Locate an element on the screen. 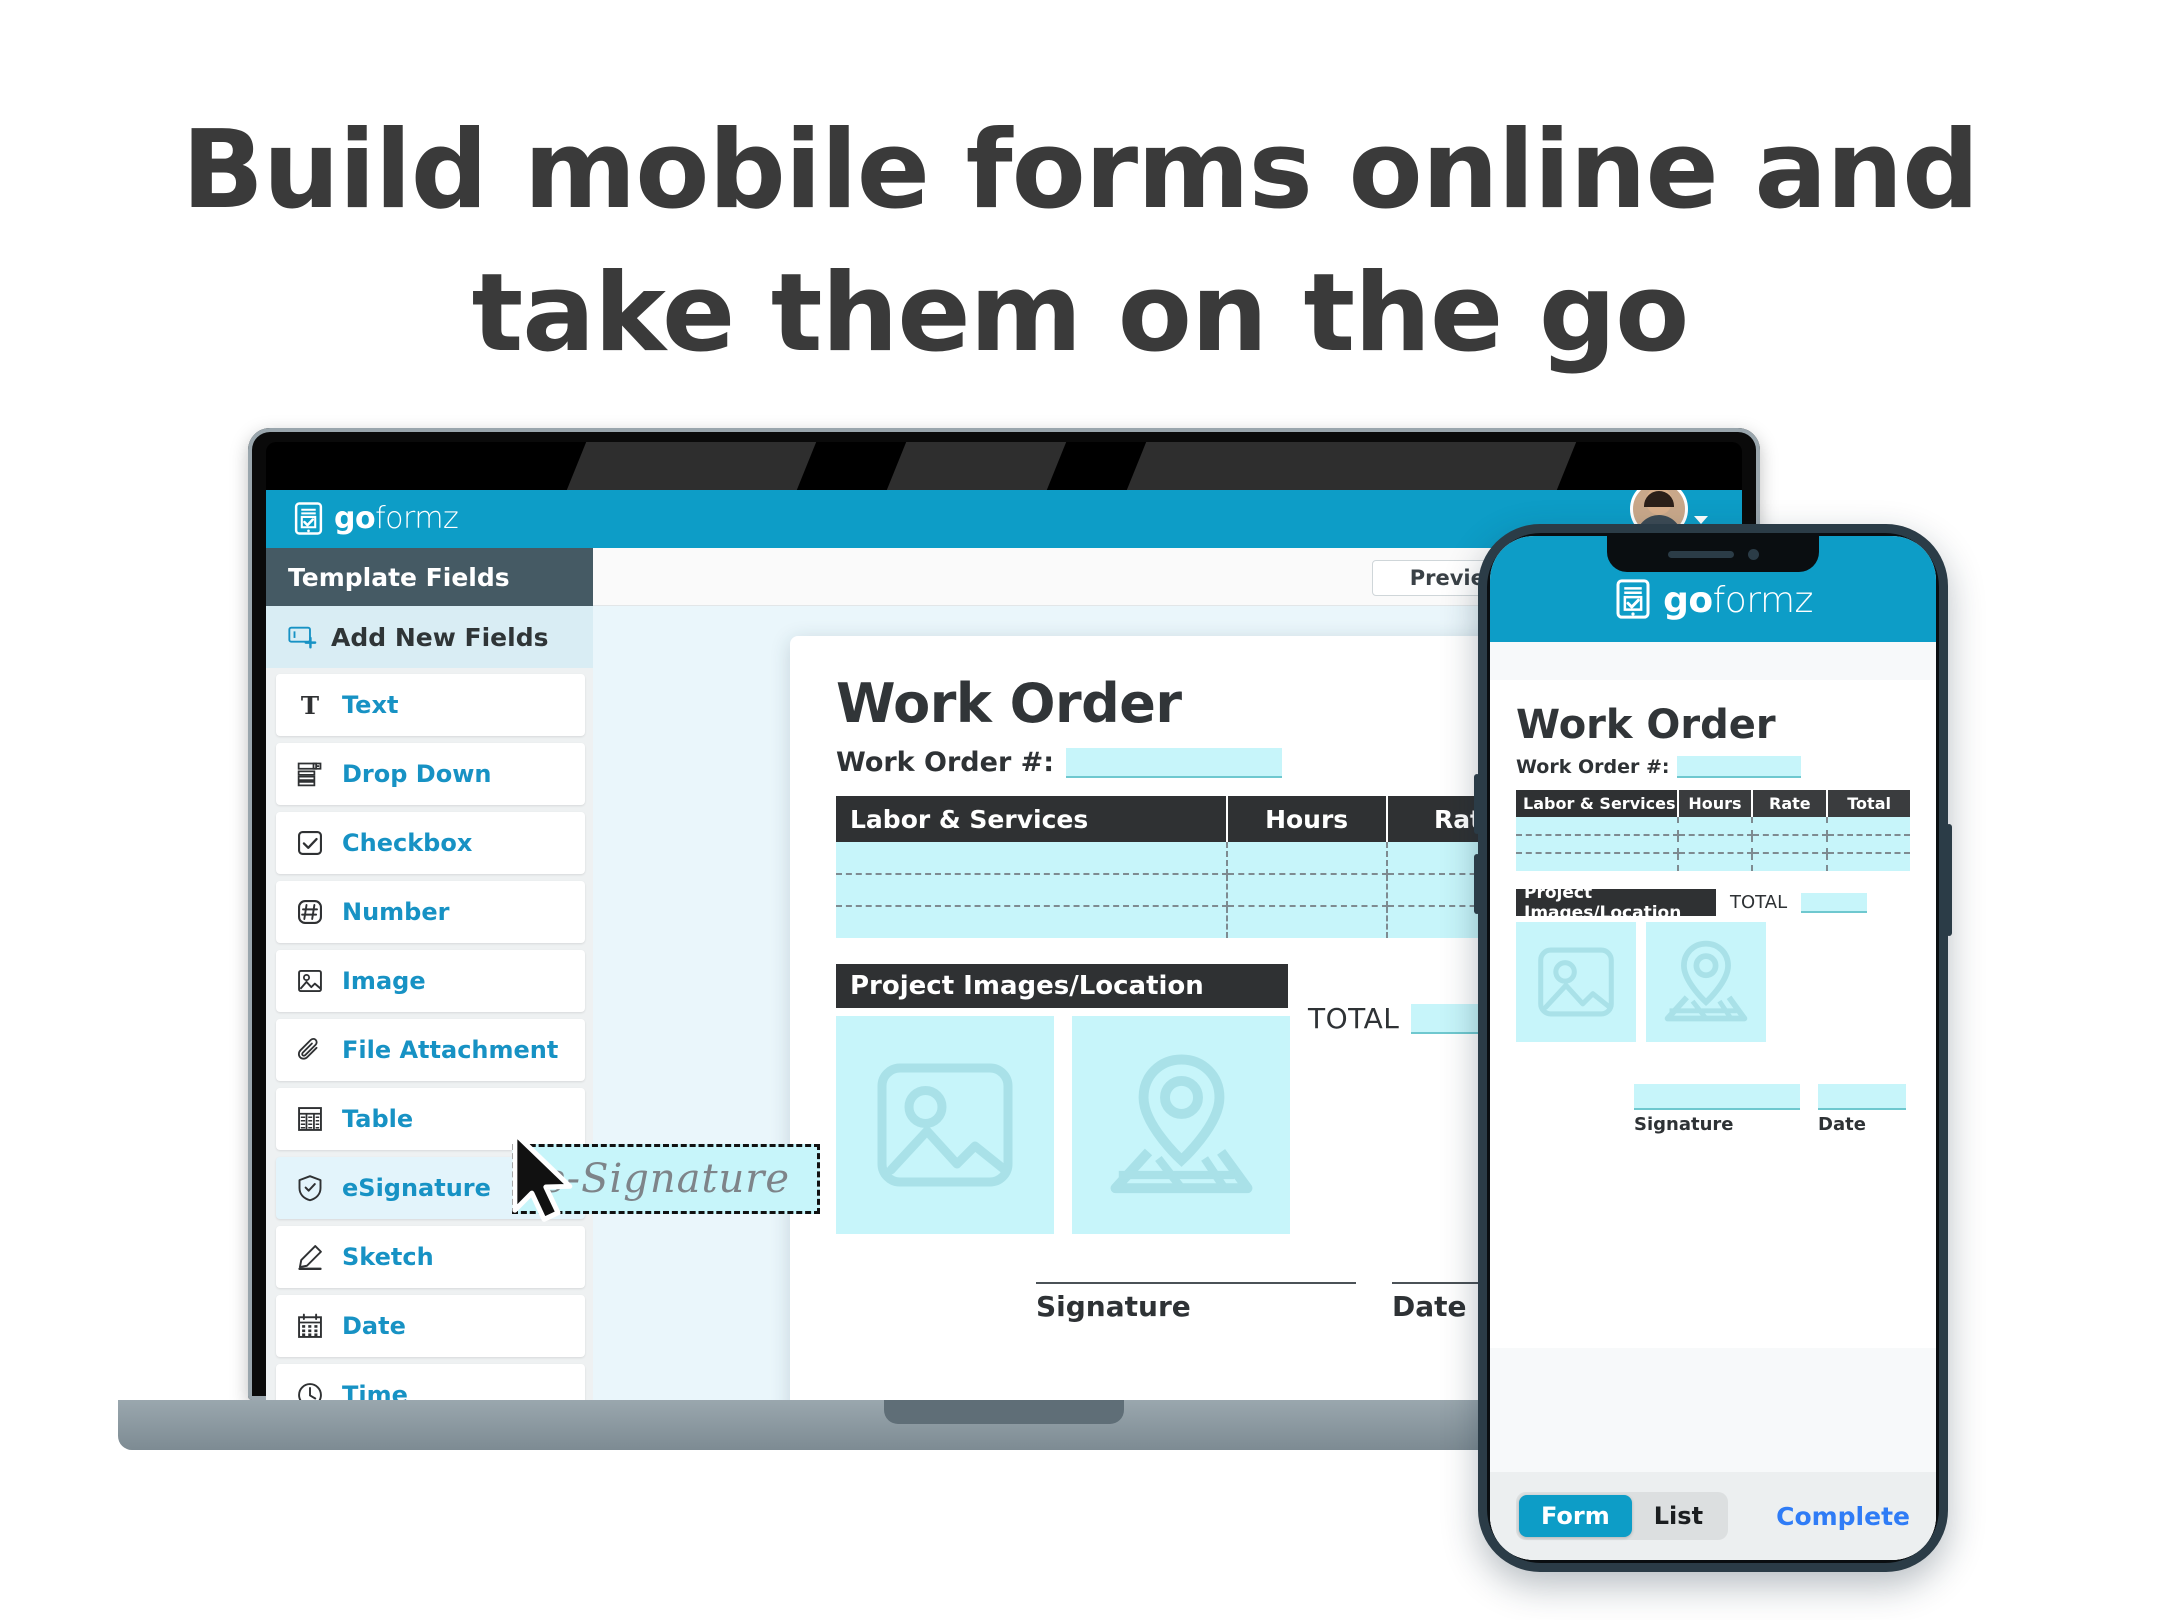 The height and width of the screenshot is (1620, 2160). chevron-down-icon is located at coordinates (1701, 520).